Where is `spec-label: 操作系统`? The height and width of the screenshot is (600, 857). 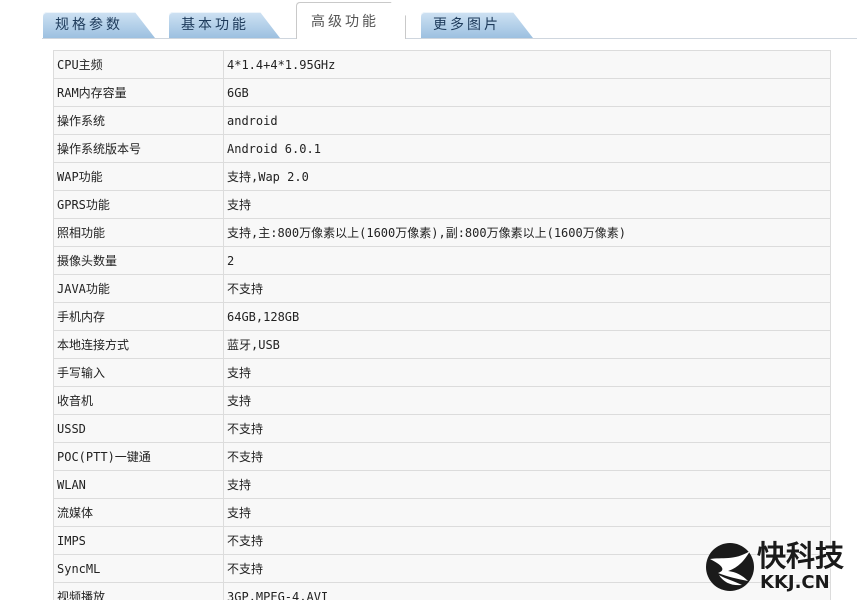
spec-label: 操作系统 is located at coordinates (138, 120).